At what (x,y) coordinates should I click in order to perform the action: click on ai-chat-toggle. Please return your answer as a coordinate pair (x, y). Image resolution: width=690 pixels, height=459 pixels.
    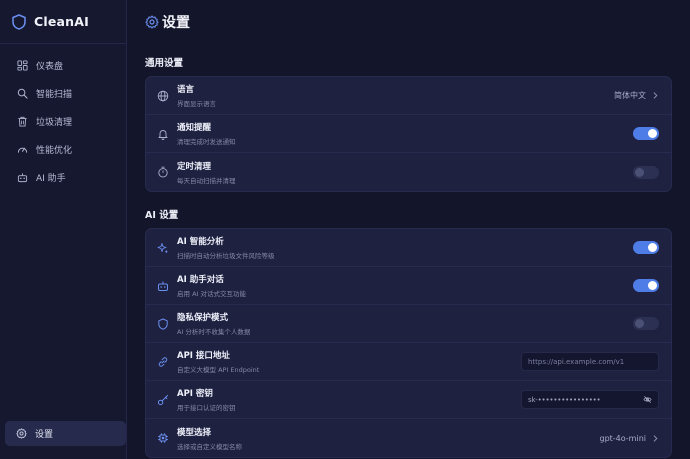
    Looking at the image, I should click on (646, 285).